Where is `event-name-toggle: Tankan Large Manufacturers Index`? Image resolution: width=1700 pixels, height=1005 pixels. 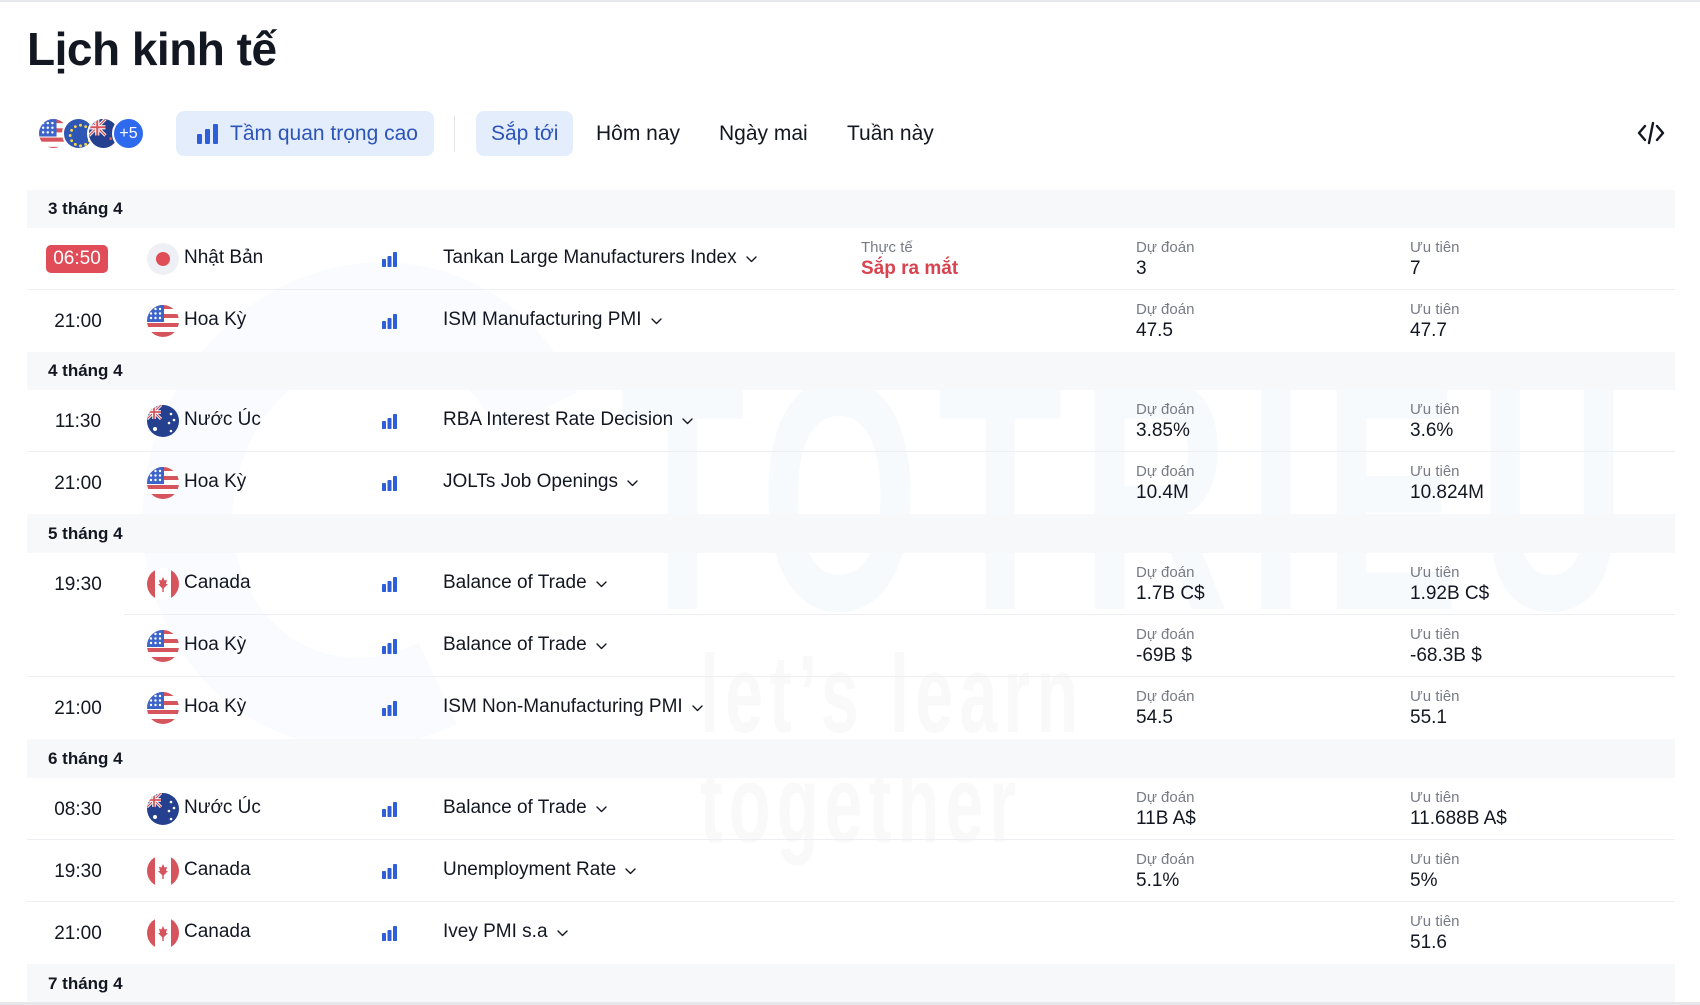
event-name-toggle: Tankan Large Manufacturers Index is located at coordinates (600, 258).